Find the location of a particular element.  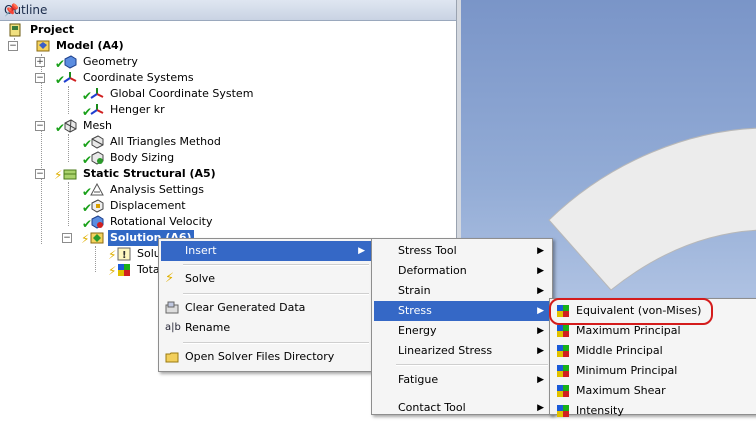

project-icon is located at coordinates (15, 30).